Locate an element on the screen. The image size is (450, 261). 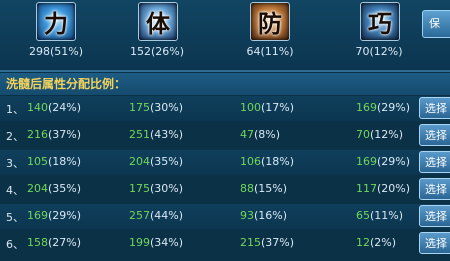
strength-cell: 216(37%) is located at coordinates (54, 134).